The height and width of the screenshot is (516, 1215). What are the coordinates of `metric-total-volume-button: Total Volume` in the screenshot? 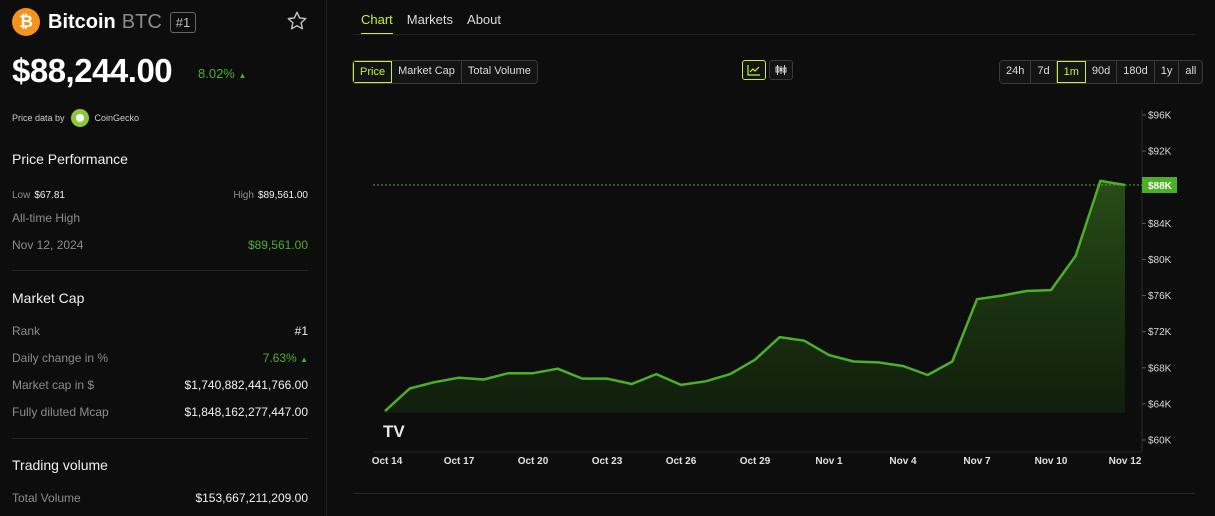 It's located at (499, 72).